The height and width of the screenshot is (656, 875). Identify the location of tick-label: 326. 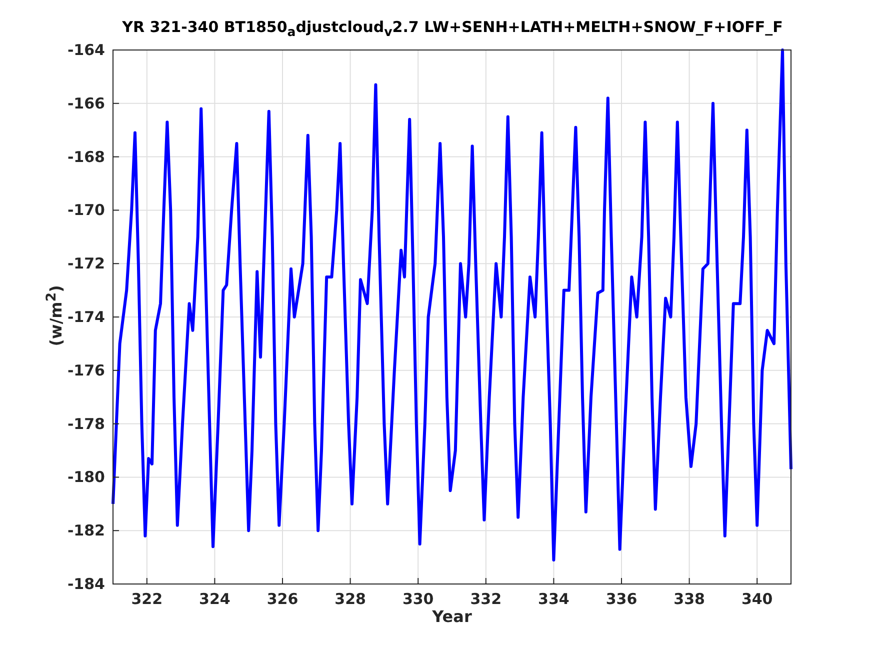
(282, 599).